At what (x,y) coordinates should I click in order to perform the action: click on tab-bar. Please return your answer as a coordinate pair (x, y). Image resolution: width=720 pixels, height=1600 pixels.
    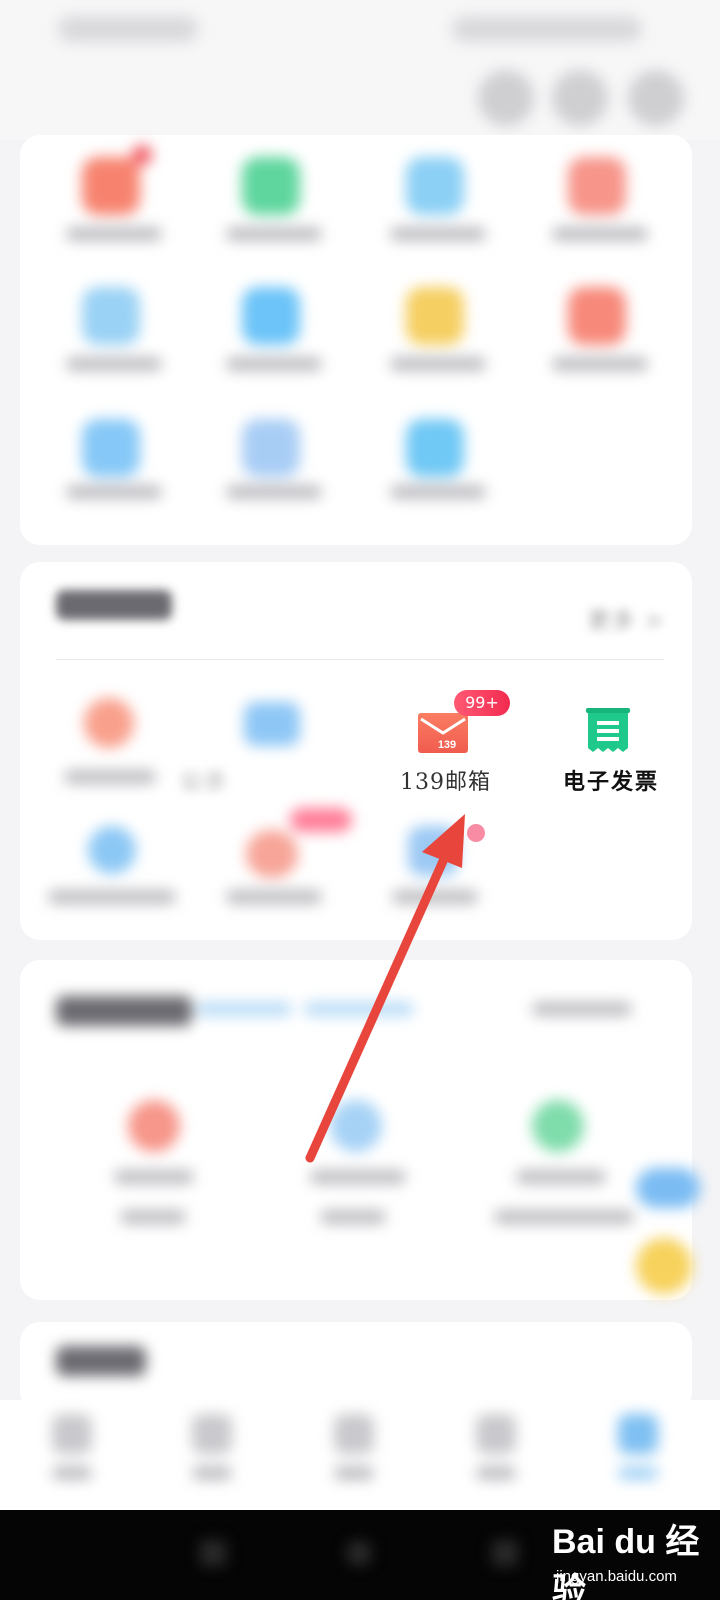
    Looking at the image, I should click on (360, 1455).